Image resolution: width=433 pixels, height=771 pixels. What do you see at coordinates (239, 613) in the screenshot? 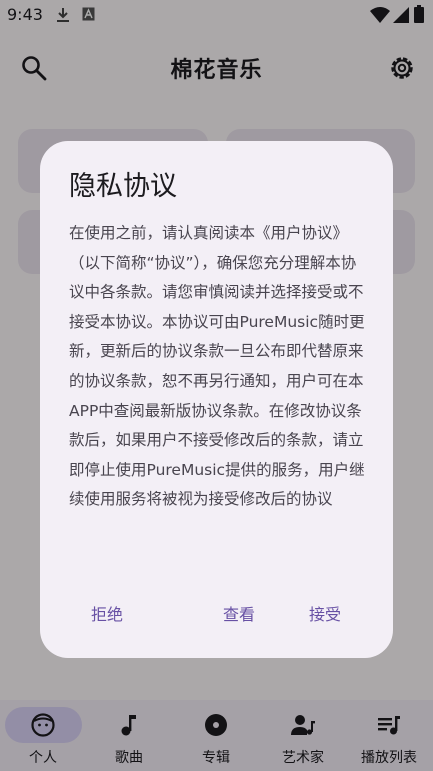
I see `view-button: 查看` at bounding box center [239, 613].